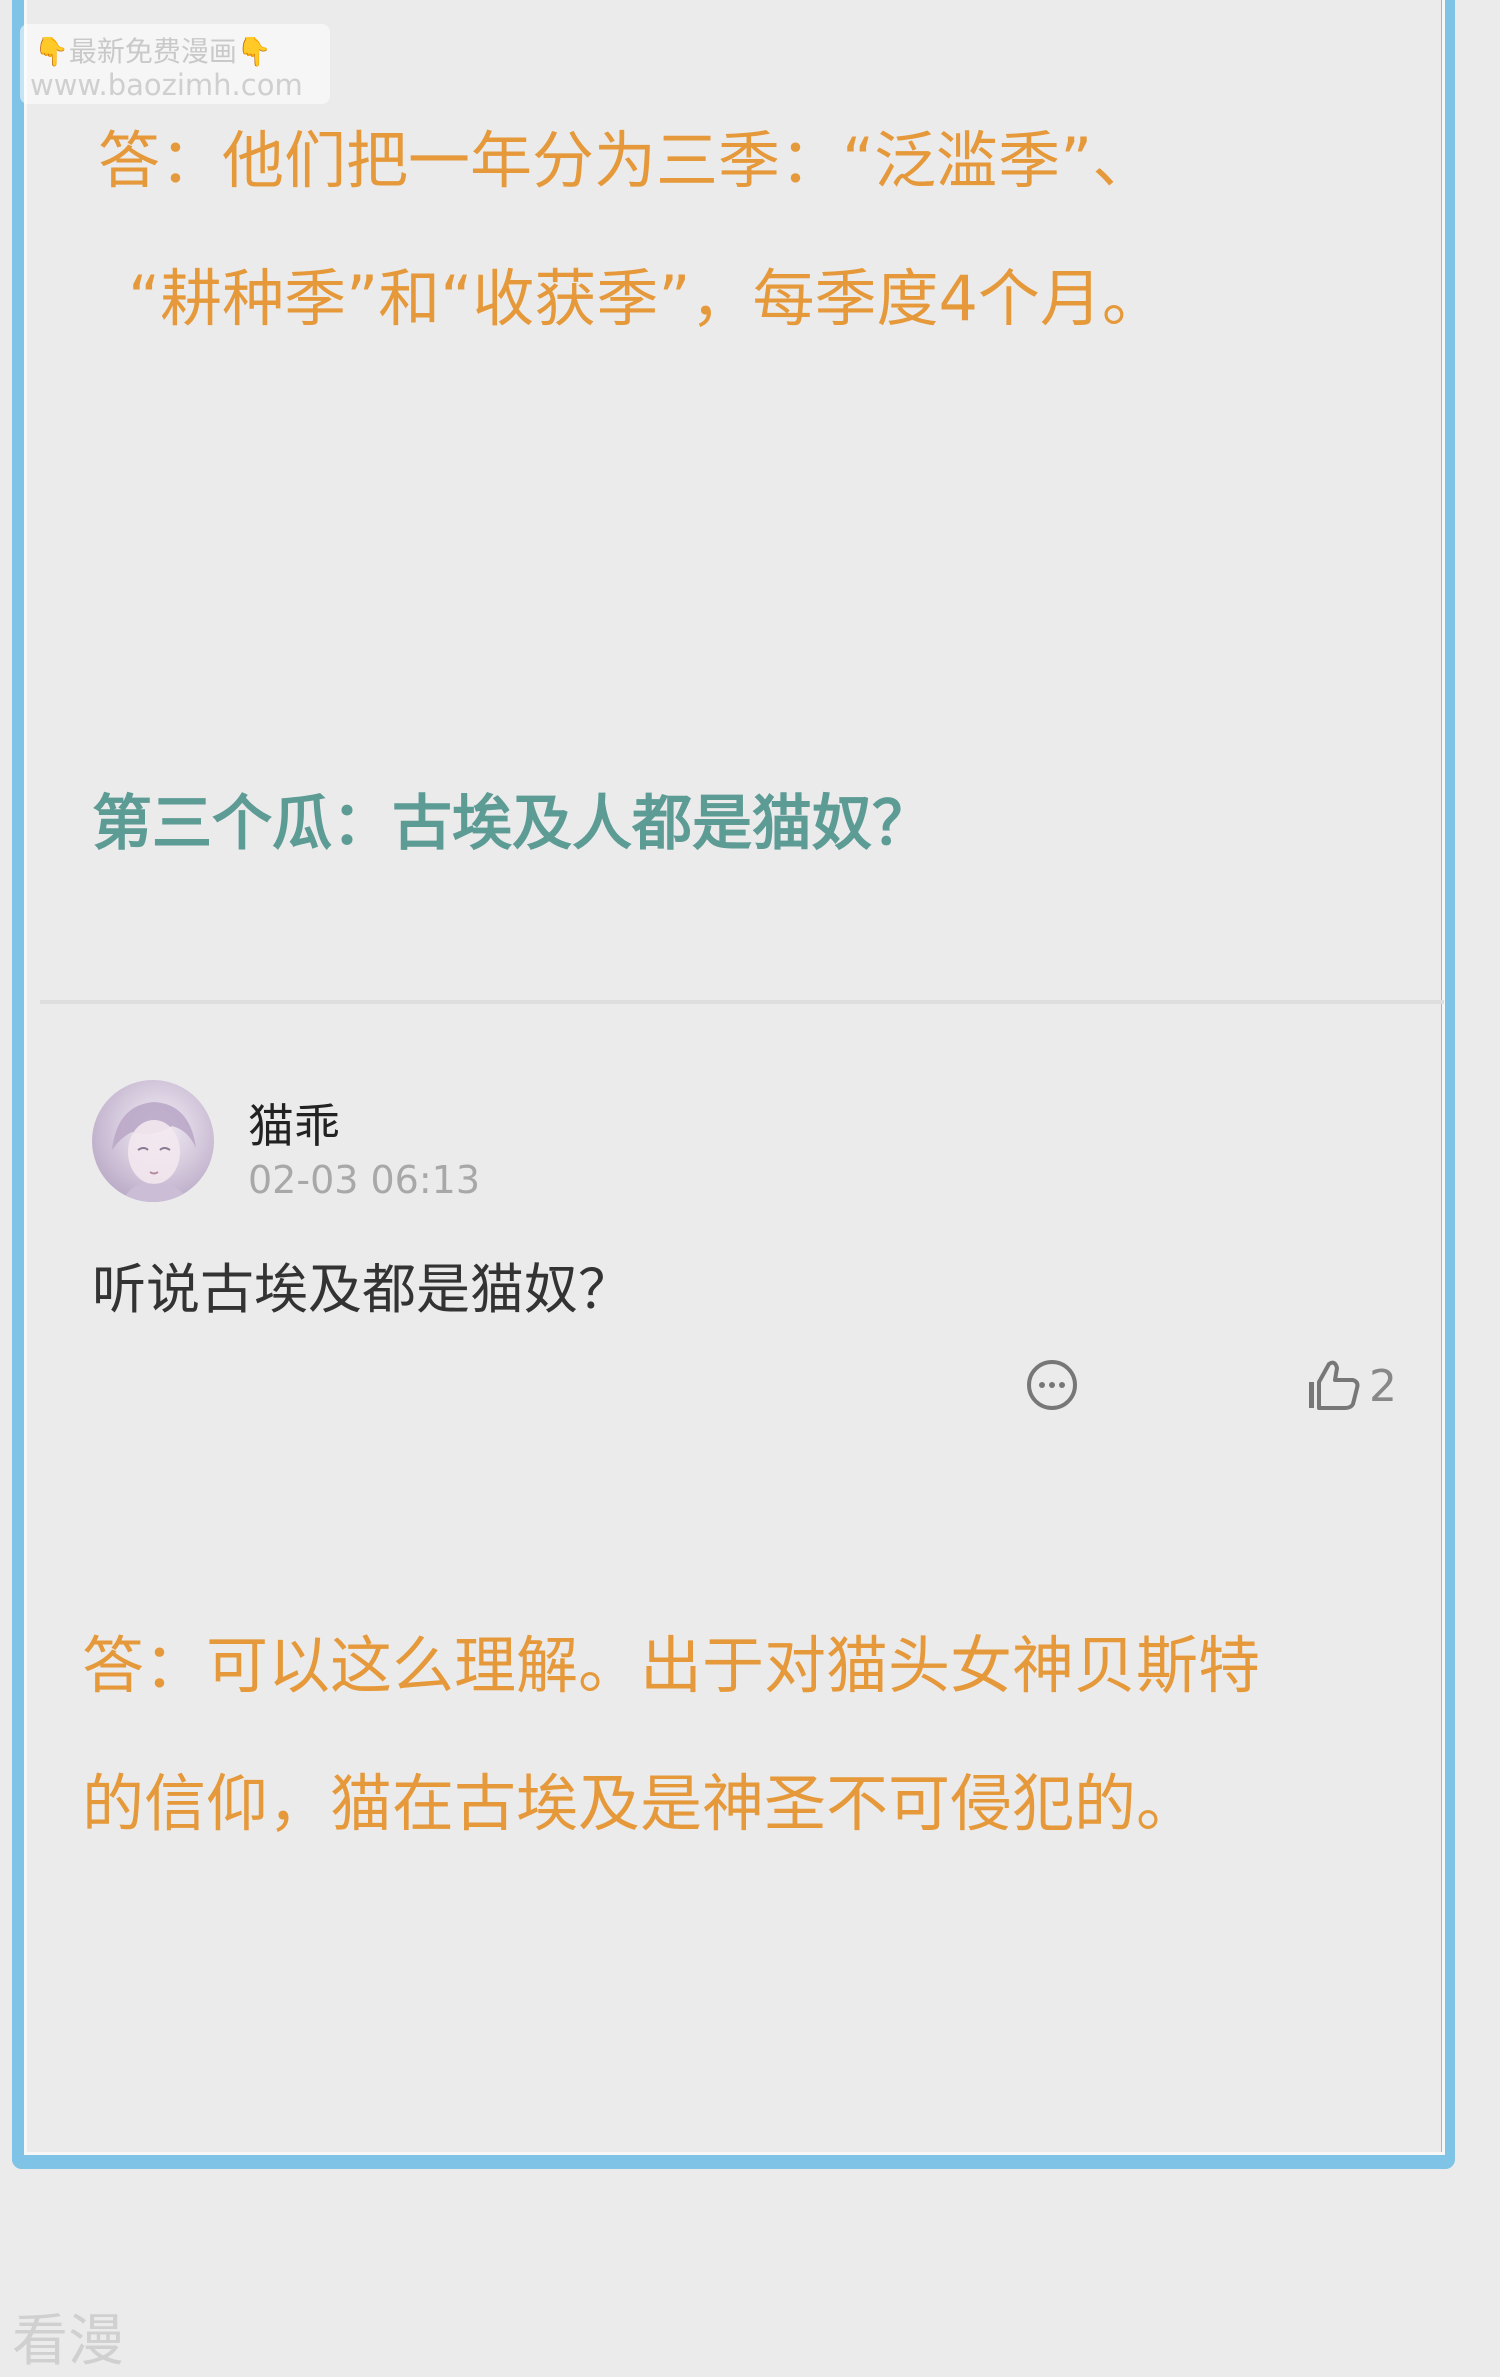  What do you see at coordinates (154, 1152) in the screenshot?
I see `avatar-image` at bounding box center [154, 1152].